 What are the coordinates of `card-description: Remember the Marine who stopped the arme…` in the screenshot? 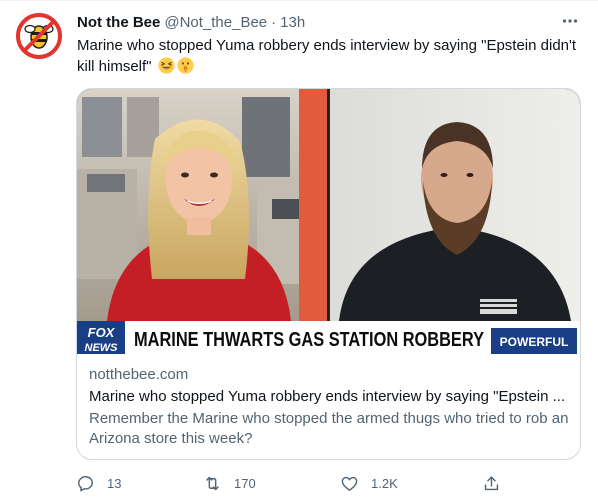 It's located at (329, 428).